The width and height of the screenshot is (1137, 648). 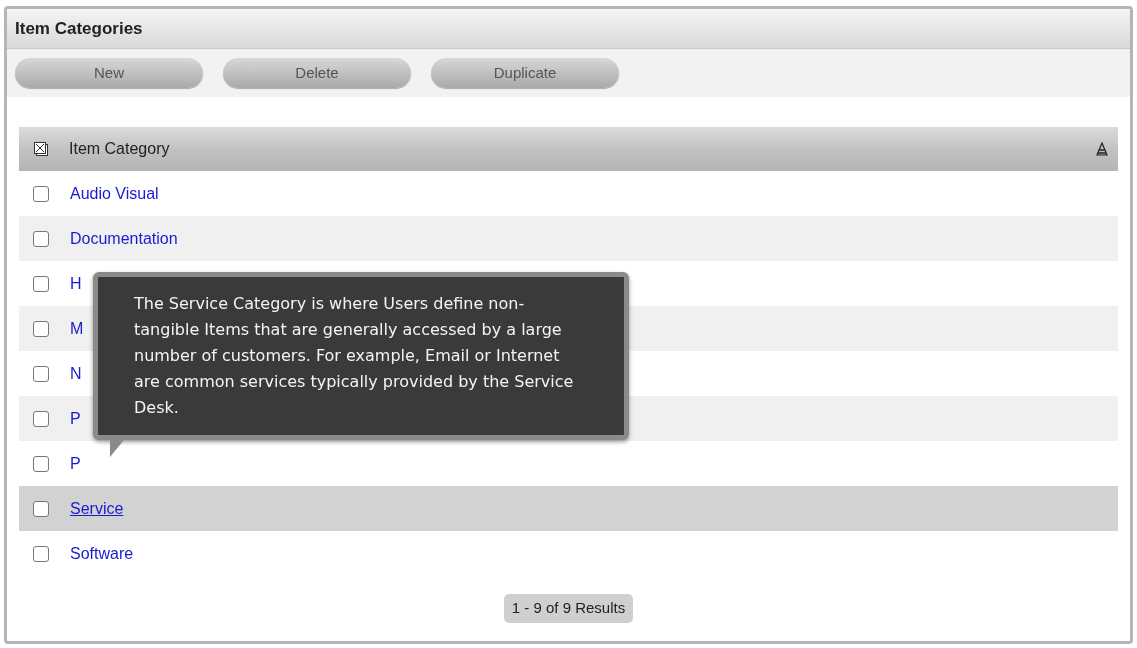 What do you see at coordinates (568, 608) in the screenshot?
I see `pagination-label: 1 - 9 of 9 Results` at bounding box center [568, 608].